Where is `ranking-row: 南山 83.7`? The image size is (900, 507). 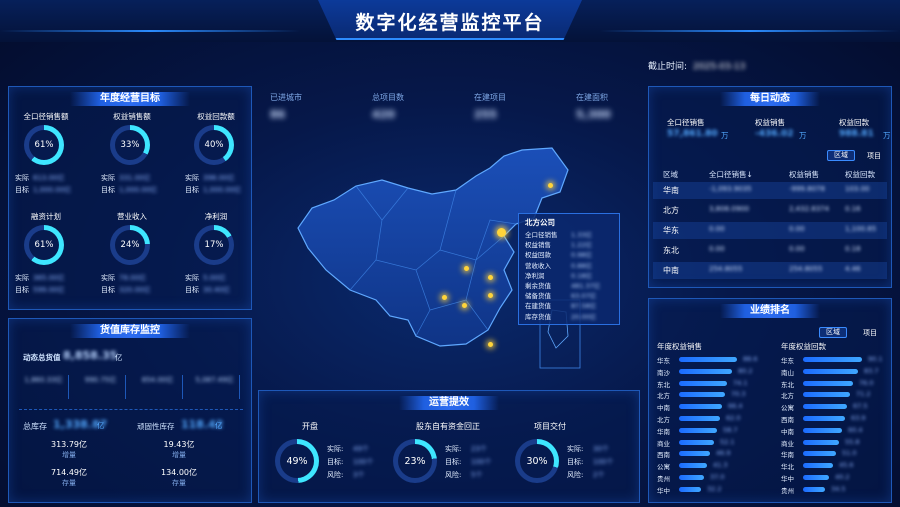 ranking-row: 南山 83.7 is located at coordinates (836, 372).